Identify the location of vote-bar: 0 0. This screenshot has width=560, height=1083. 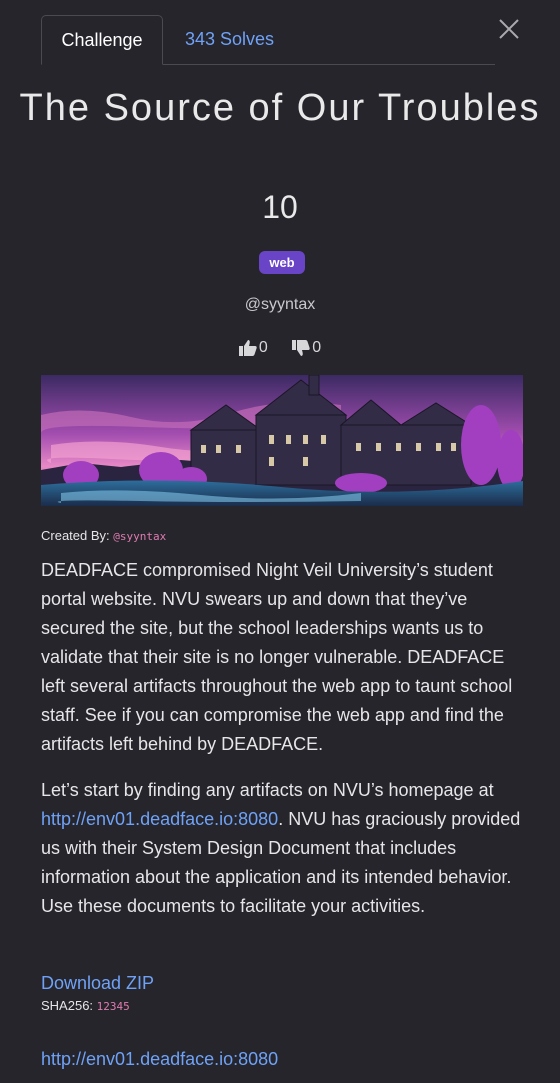
(280, 350).